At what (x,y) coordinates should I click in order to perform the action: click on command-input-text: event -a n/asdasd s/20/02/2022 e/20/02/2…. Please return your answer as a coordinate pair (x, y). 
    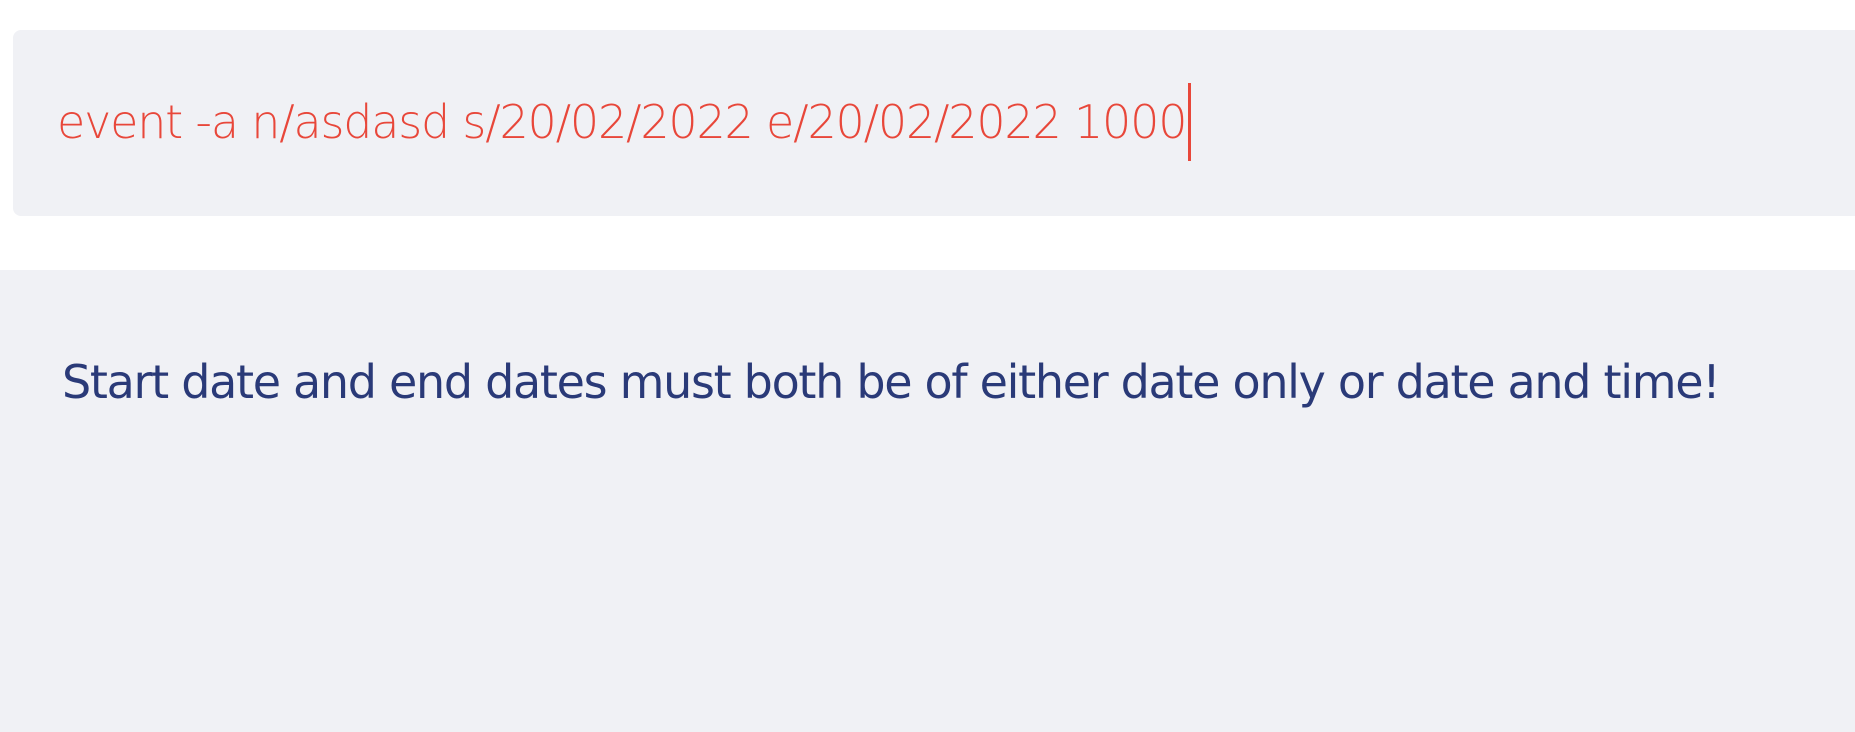
    Looking at the image, I should click on (622, 122).